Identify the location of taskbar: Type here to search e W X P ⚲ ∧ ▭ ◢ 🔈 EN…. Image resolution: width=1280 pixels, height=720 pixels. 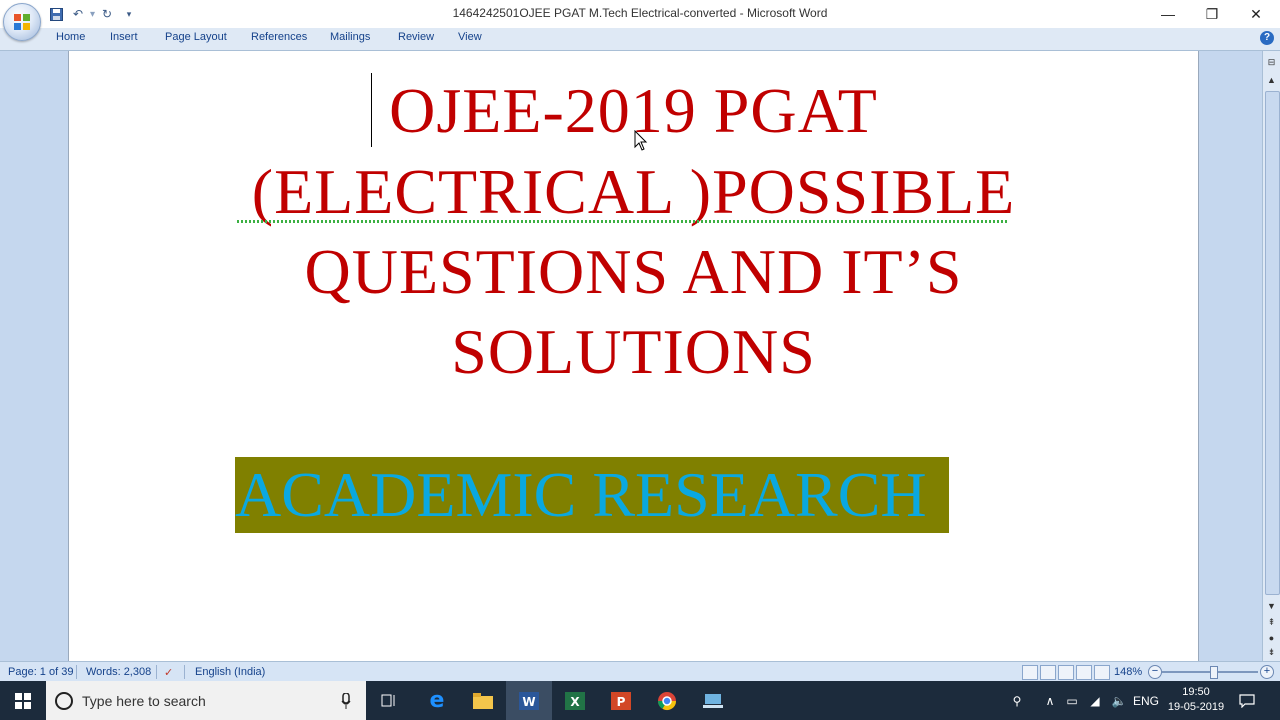
(640, 700).